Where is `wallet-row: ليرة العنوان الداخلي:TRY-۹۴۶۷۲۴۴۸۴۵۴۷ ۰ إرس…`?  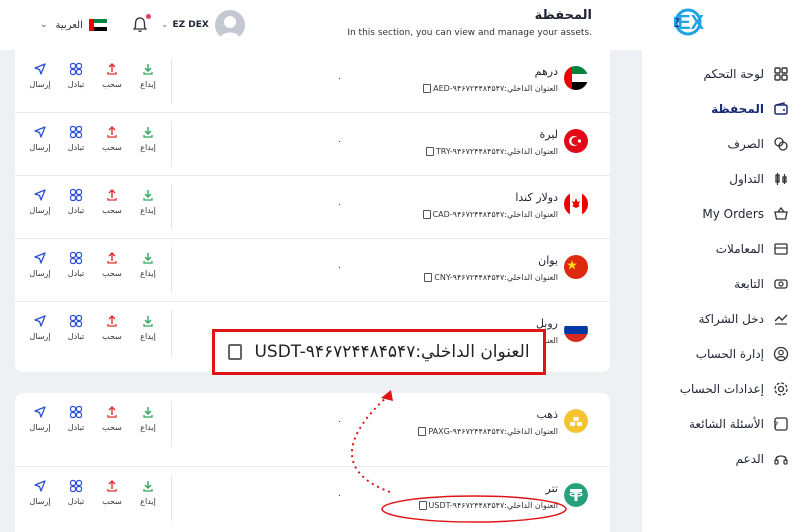
wallet-row: ليرة العنوان الداخلي:TRY-۹۴۶۷۲۴۴۸۴۵۴۷ ۰ إرس… is located at coordinates (312, 144).